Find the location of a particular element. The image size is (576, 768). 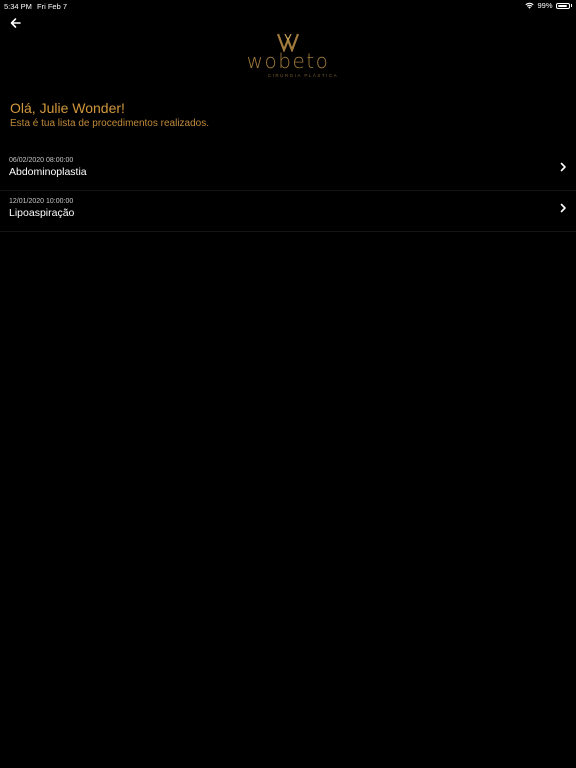

logo-tagline: CIRURGIA PLÁSTICA is located at coordinates (303, 75).